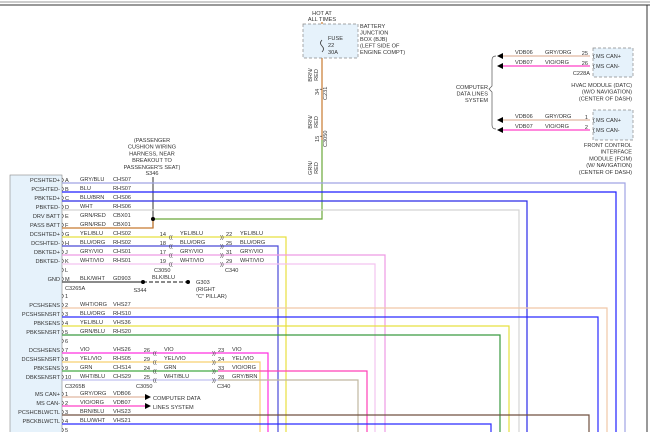  I want to click on circuit-id: VHS23, so click(122, 412).